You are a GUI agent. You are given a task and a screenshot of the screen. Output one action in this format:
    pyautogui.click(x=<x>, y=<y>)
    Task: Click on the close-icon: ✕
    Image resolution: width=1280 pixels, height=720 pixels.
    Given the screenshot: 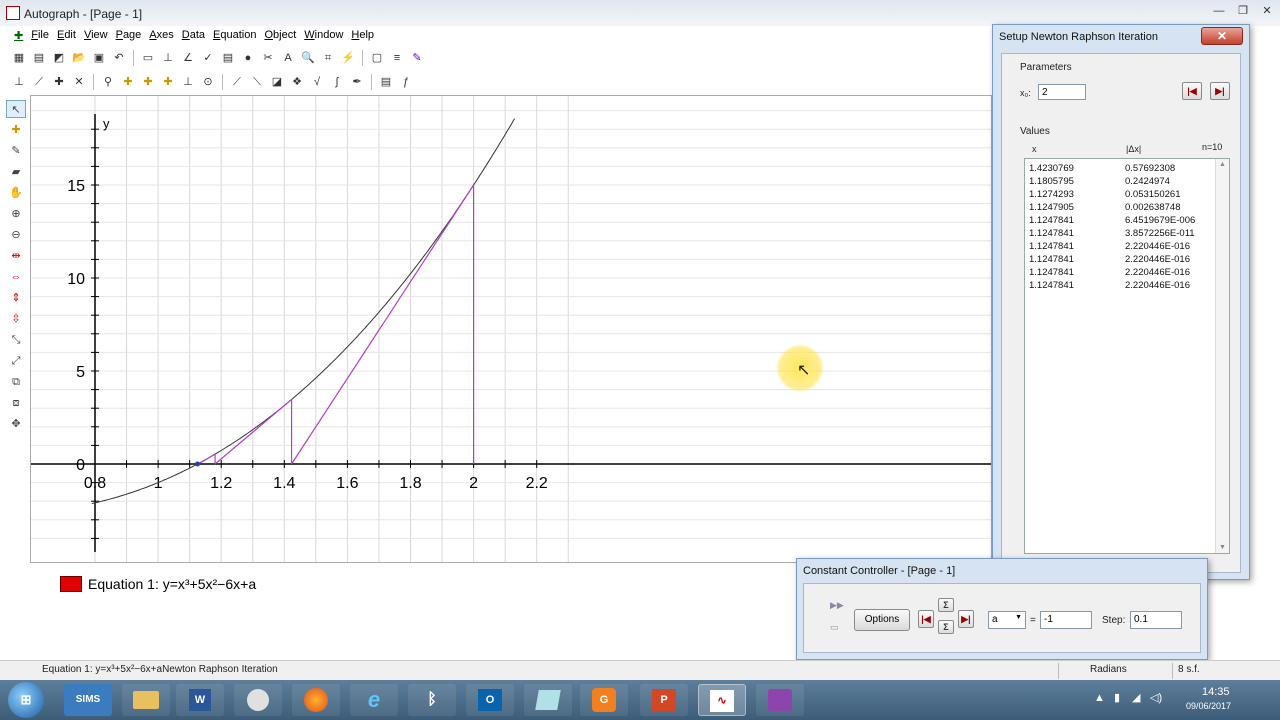 What is the action you would take?
    pyautogui.click(x=1267, y=11)
    